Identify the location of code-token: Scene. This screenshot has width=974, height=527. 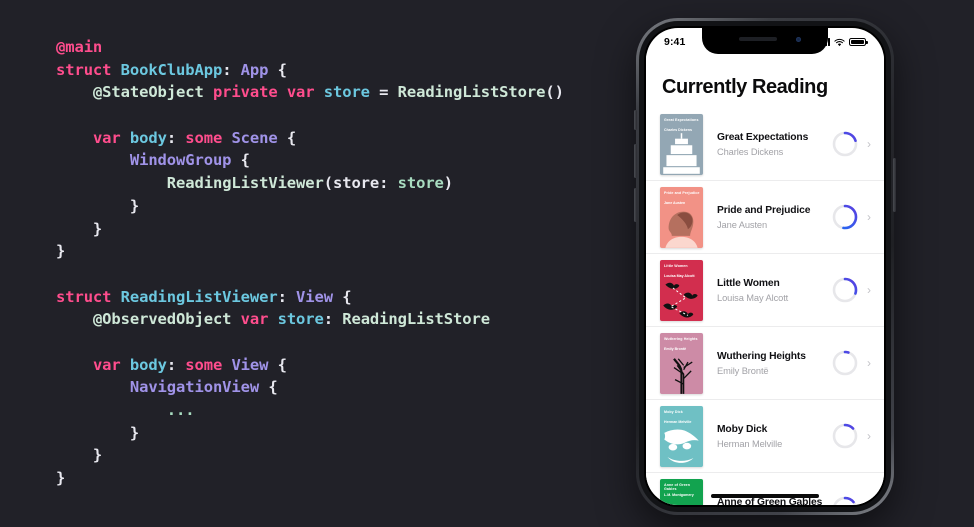
(254, 137).